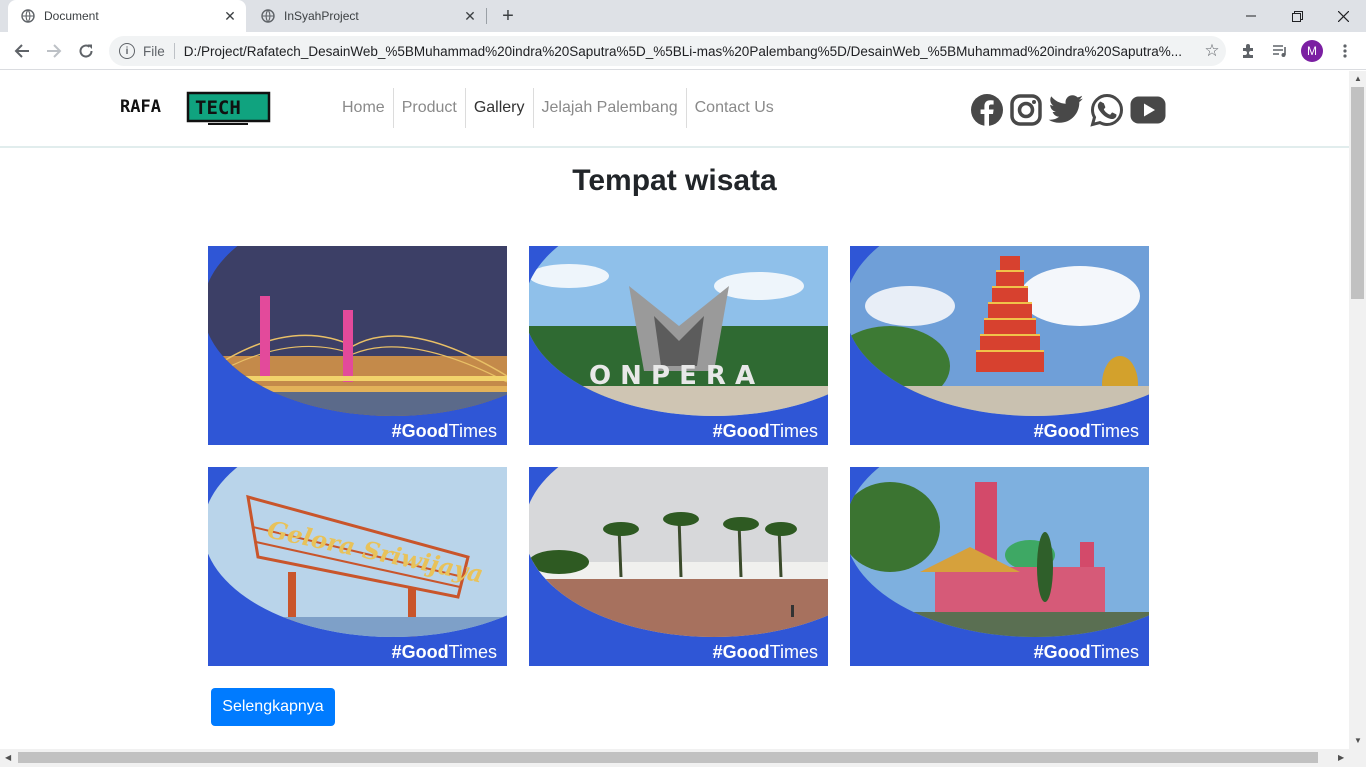  What do you see at coordinates (140, 107) in the screenshot?
I see `logo-text-left: RAFA` at bounding box center [140, 107].